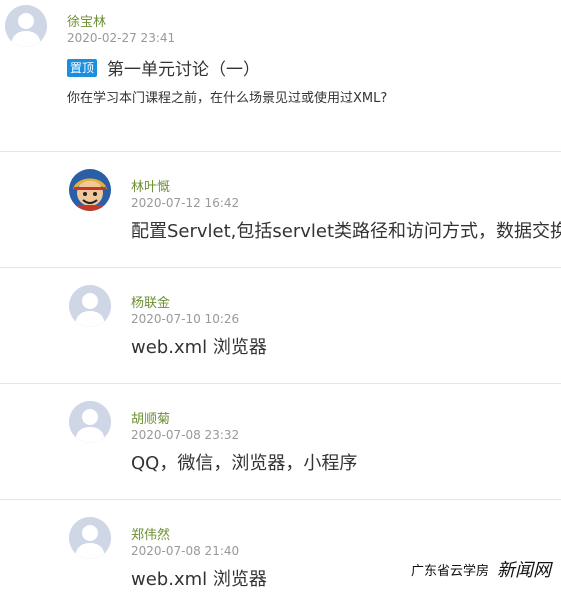 This screenshot has height=598, width=561. Describe the element at coordinates (82, 67) in the screenshot. I see `pinned-badge: 置顶` at that location.